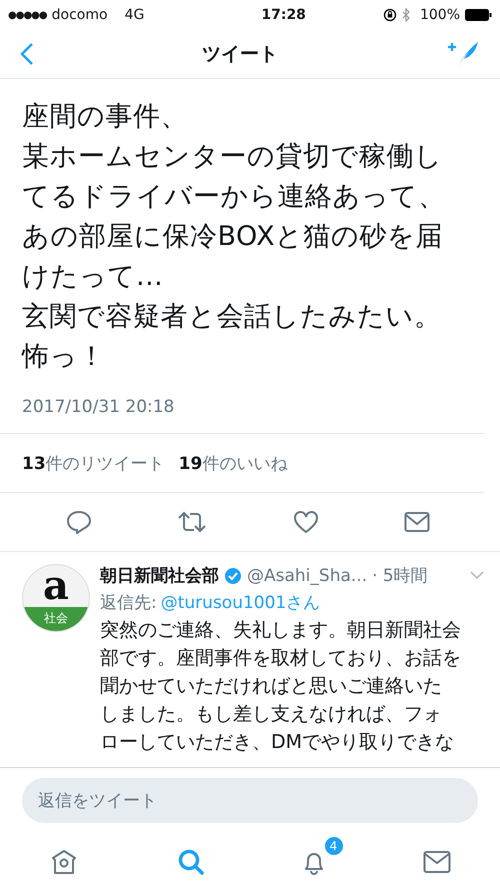 Image resolution: width=500 pixels, height=889 pixels. I want to click on account-name: 朝日新聞社会部, so click(159, 575).